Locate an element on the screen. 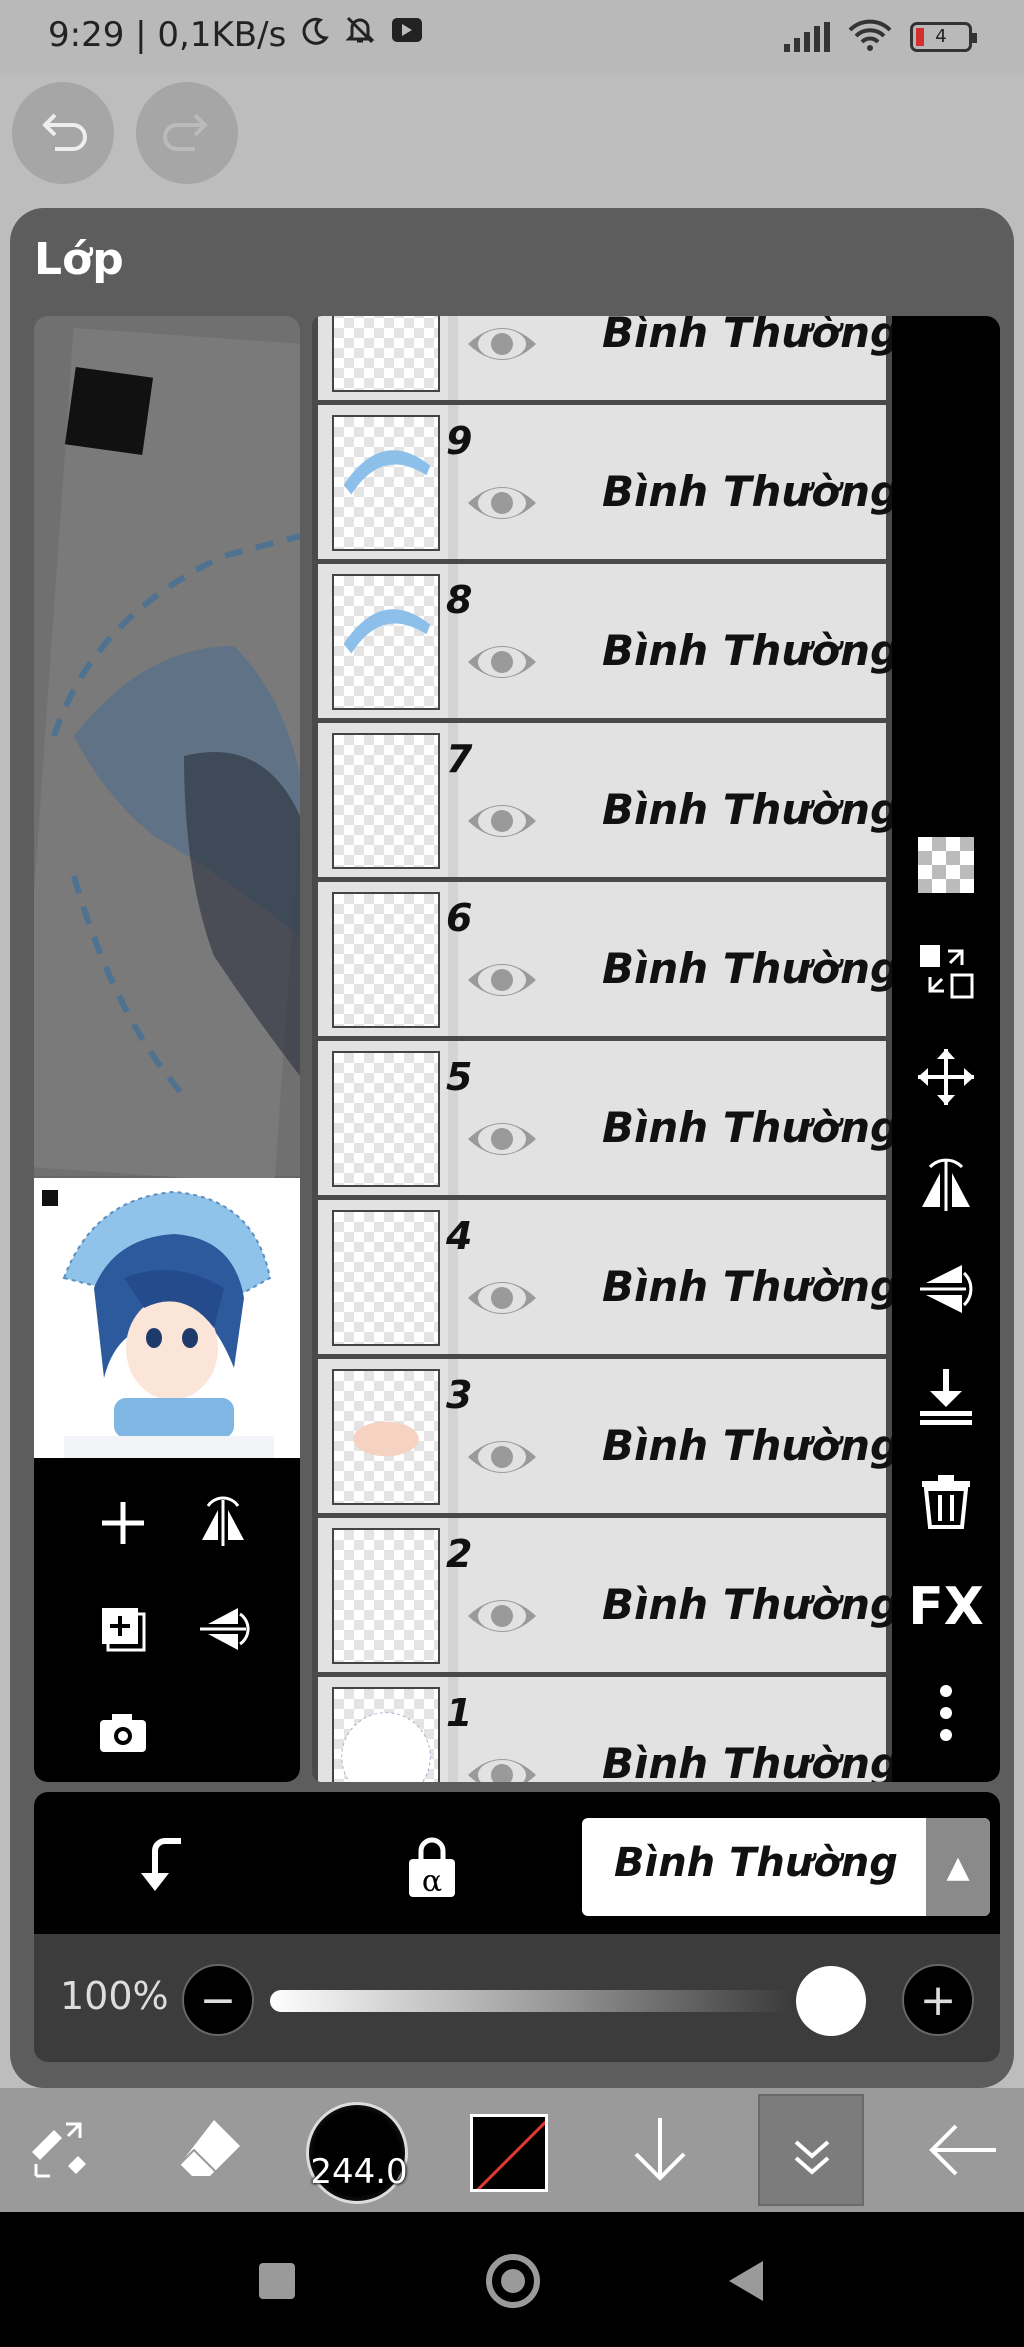  layer-number: 3 is located at coordinates (459, 1395).